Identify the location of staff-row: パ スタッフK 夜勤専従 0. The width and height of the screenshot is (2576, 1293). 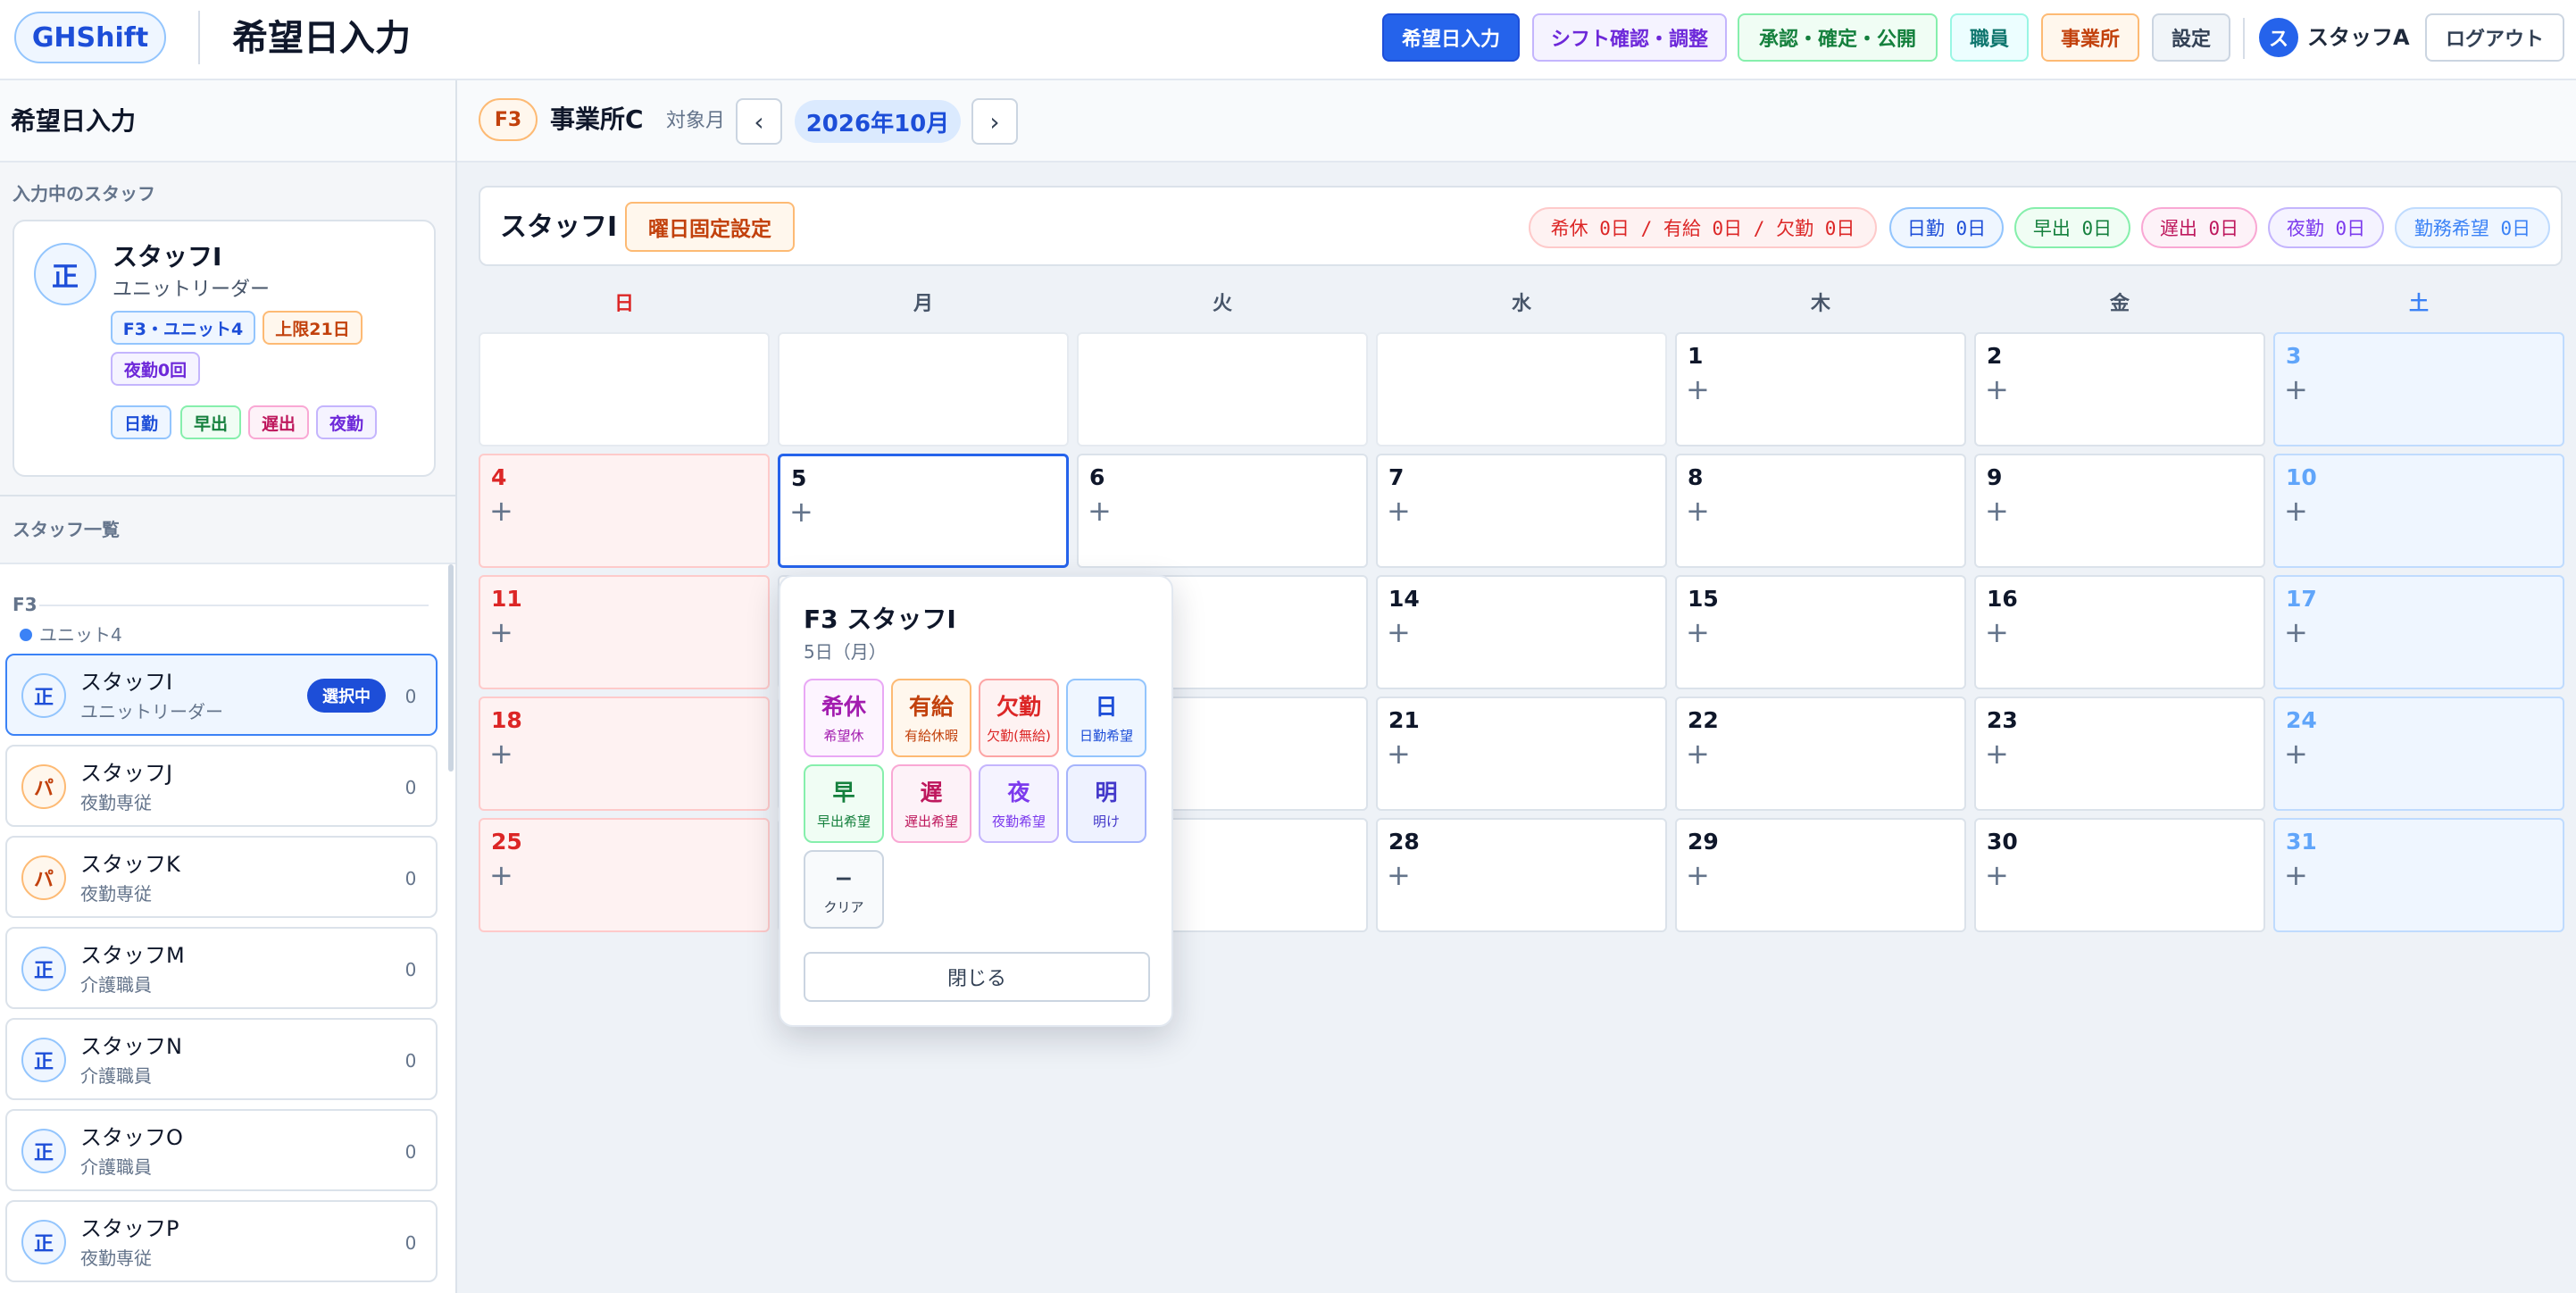
(221, 877).